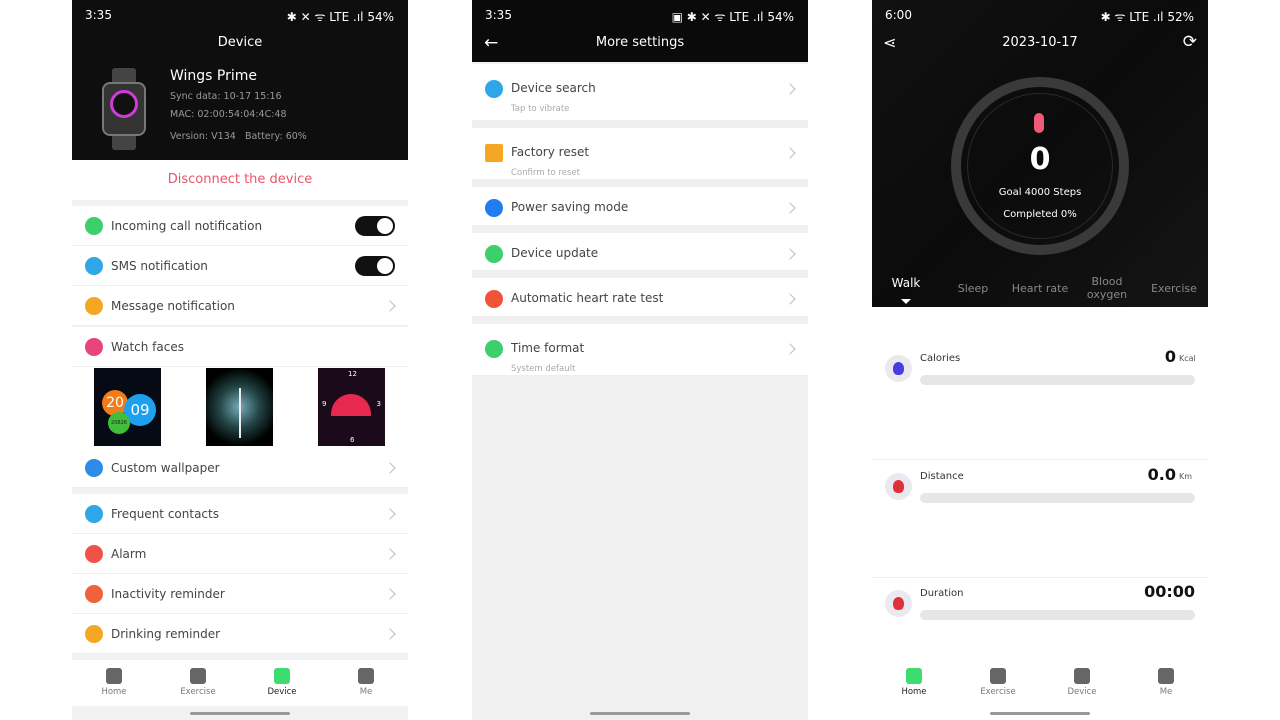 Image resolution: width=1280 pixels, height=720 pixels. Describe the element at coordinates (1040, 42) in the screenshot. I see `date-title: 2023-10-17` at that location.